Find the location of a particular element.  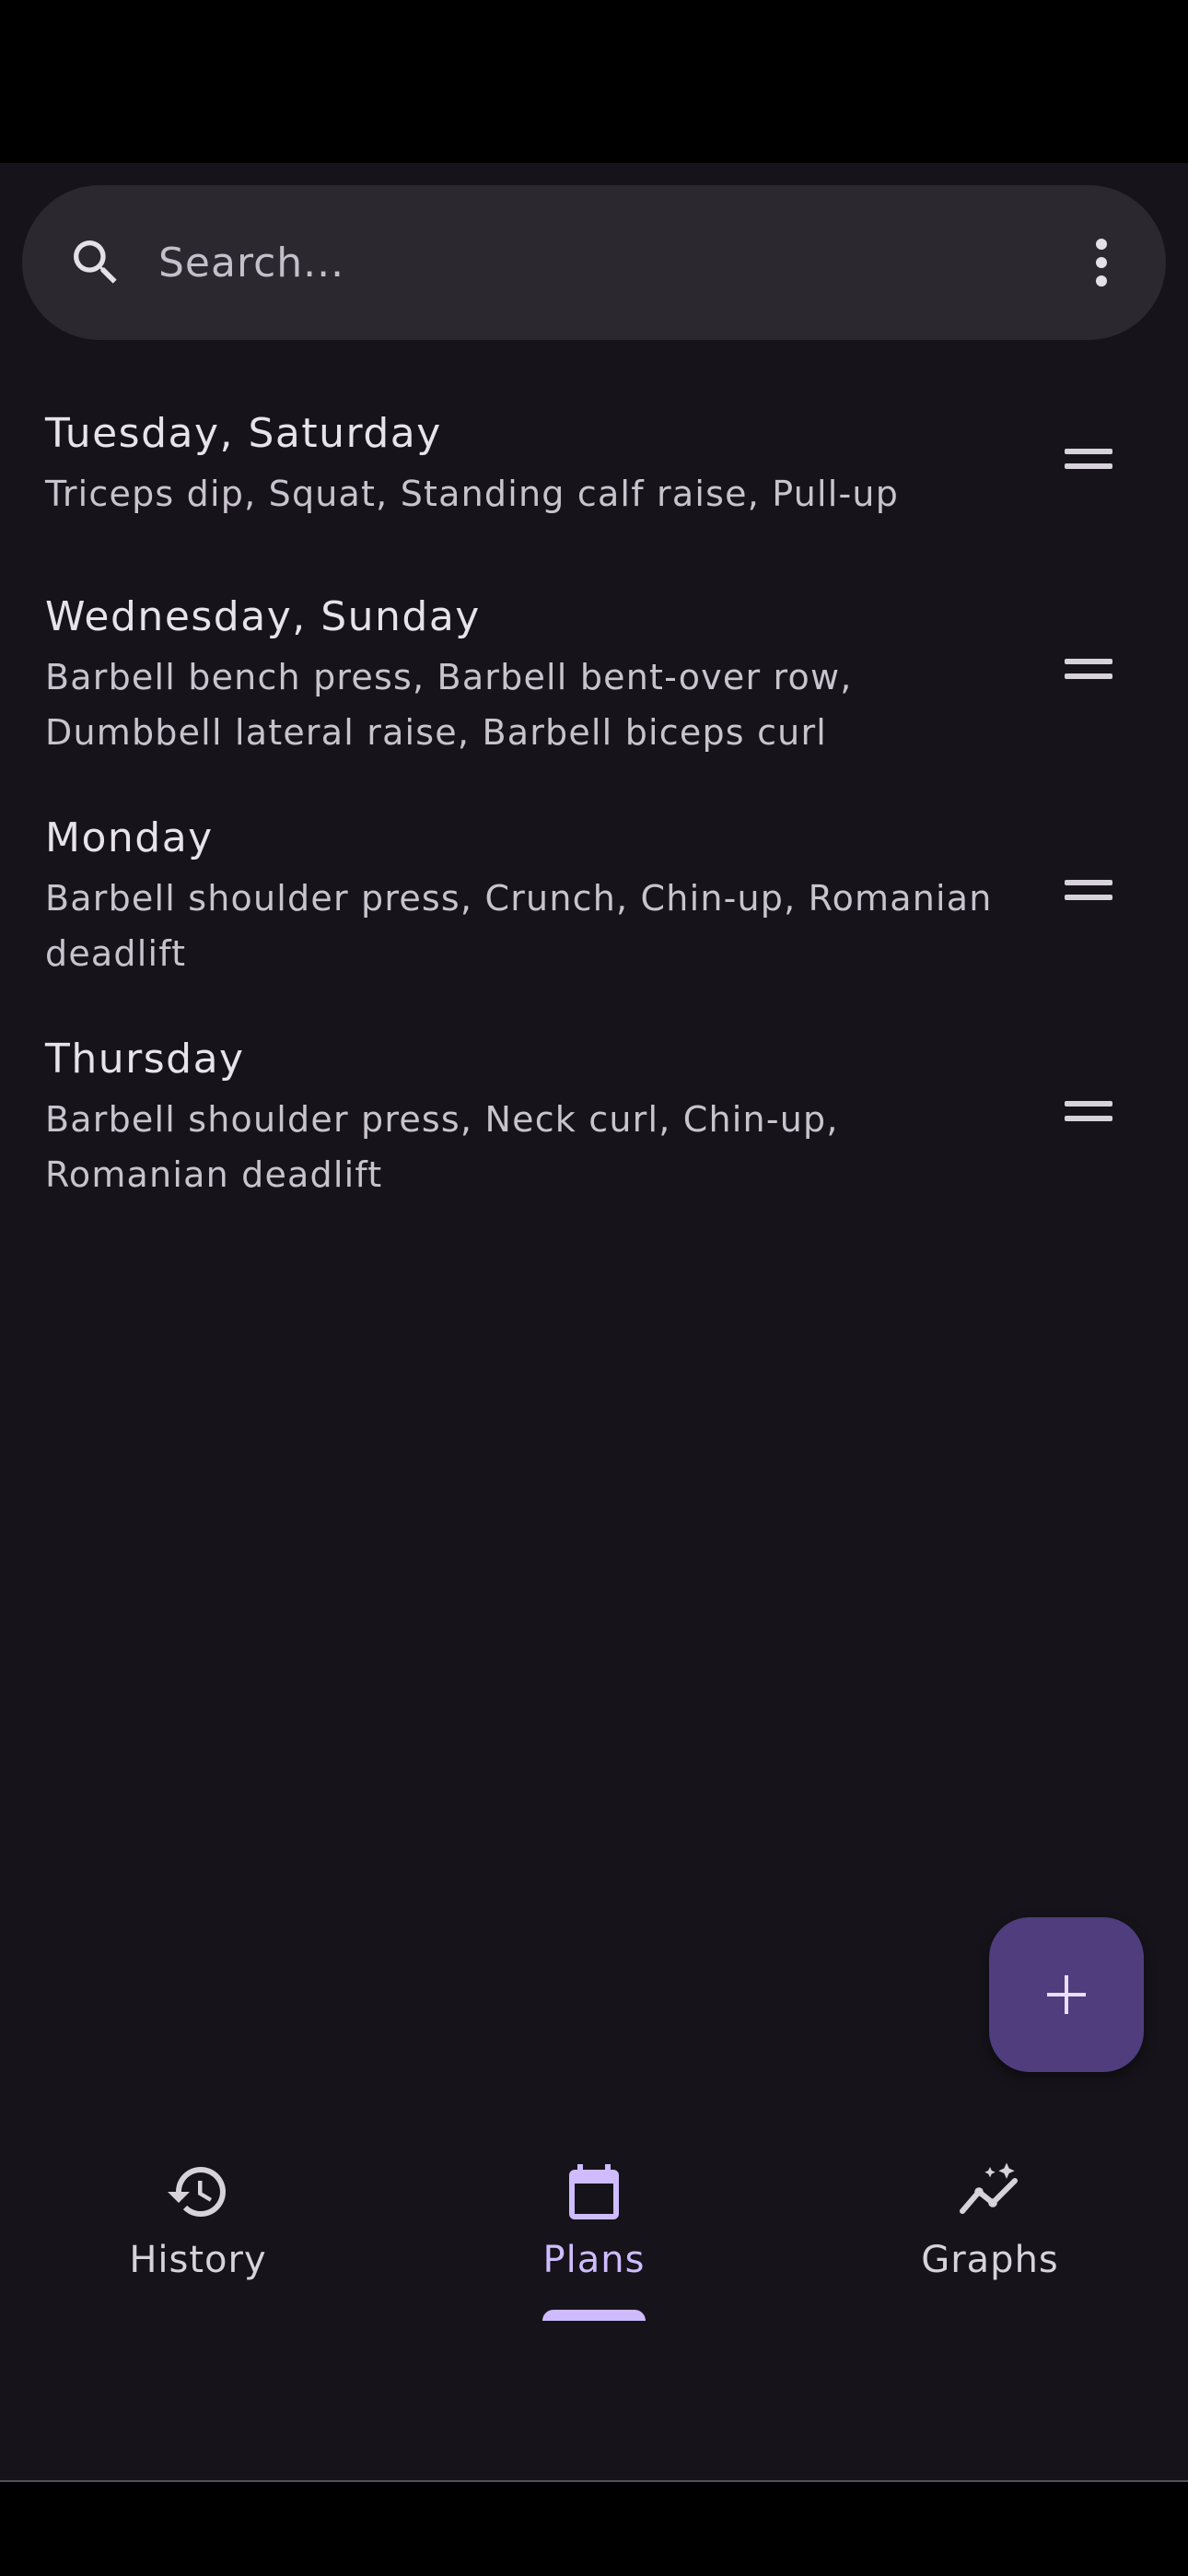

more-options-icon is located at coordinates (1101, 262).